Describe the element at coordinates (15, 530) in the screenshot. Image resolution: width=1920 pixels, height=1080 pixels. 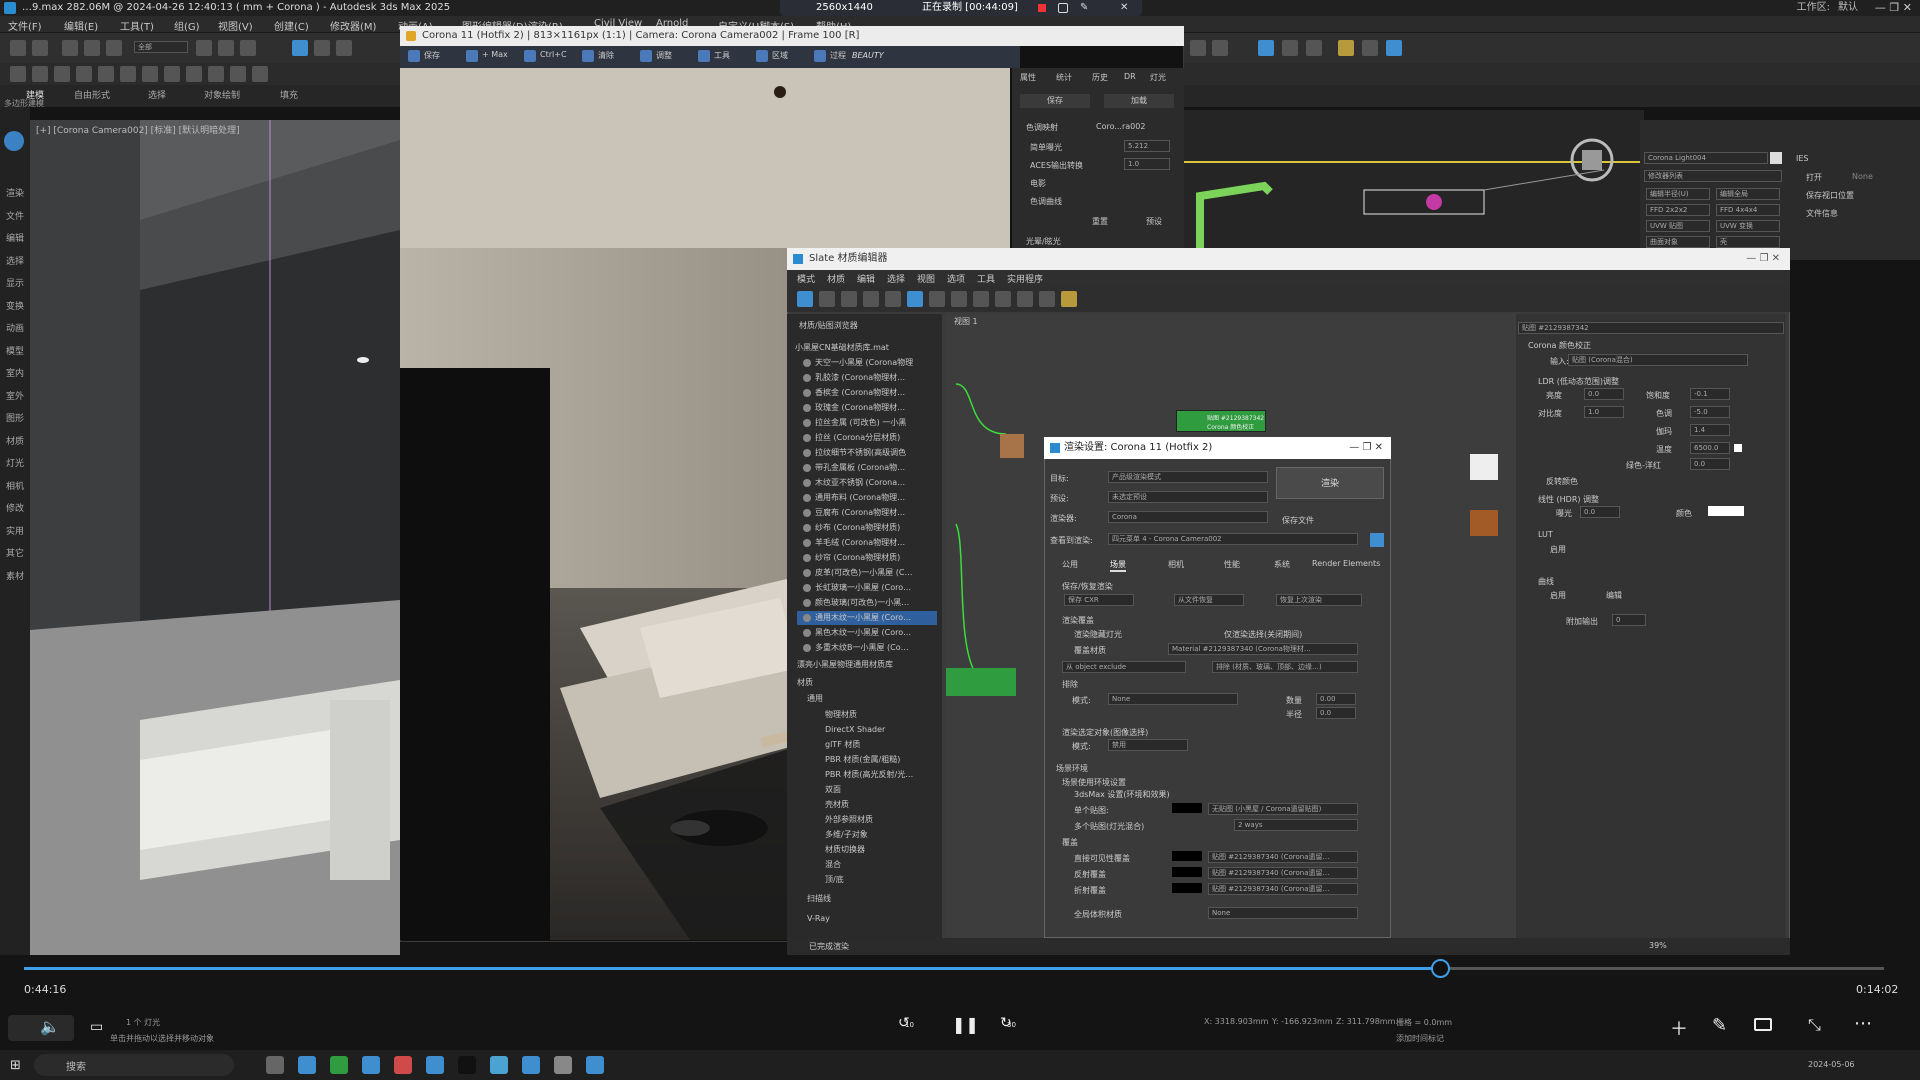
I see `left-panel-item: 实用` at that location.